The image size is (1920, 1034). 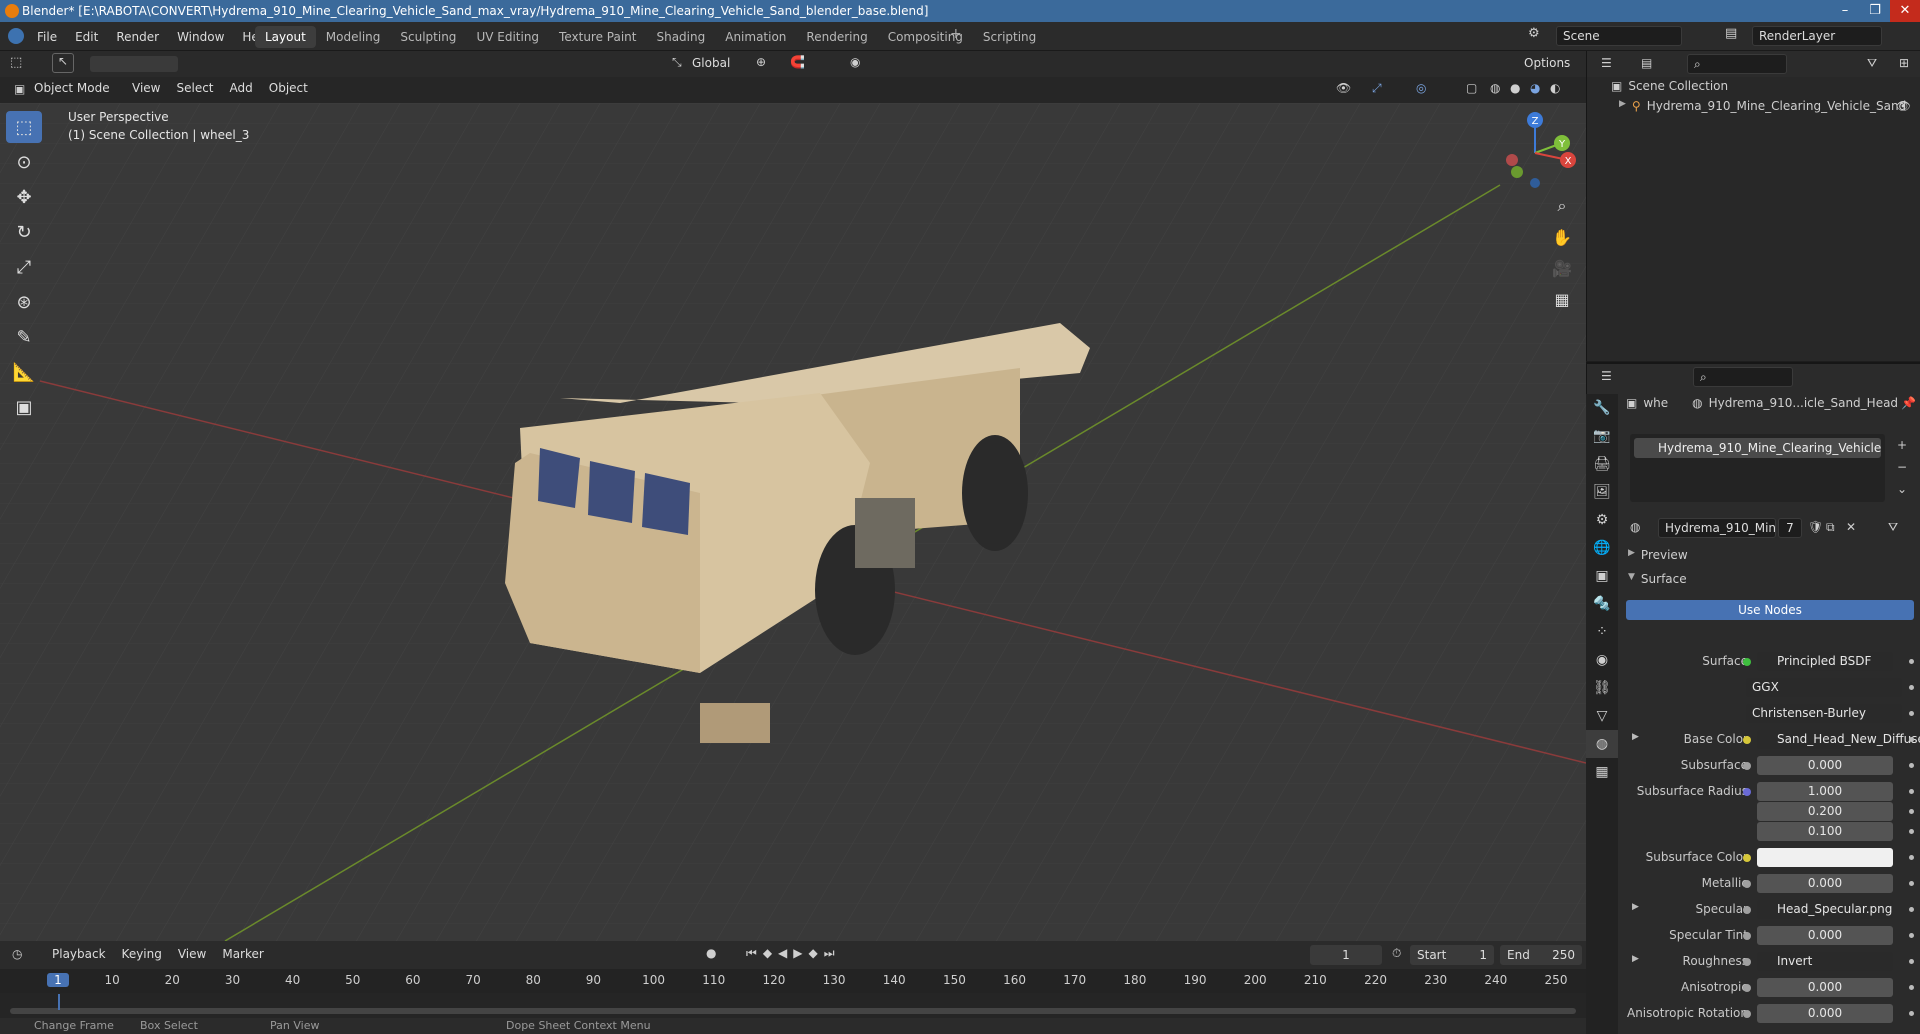 What do you see at coordinates (47, 37) in the screenshot?
I see `menu-file: File` at bounding box center [47, 37].